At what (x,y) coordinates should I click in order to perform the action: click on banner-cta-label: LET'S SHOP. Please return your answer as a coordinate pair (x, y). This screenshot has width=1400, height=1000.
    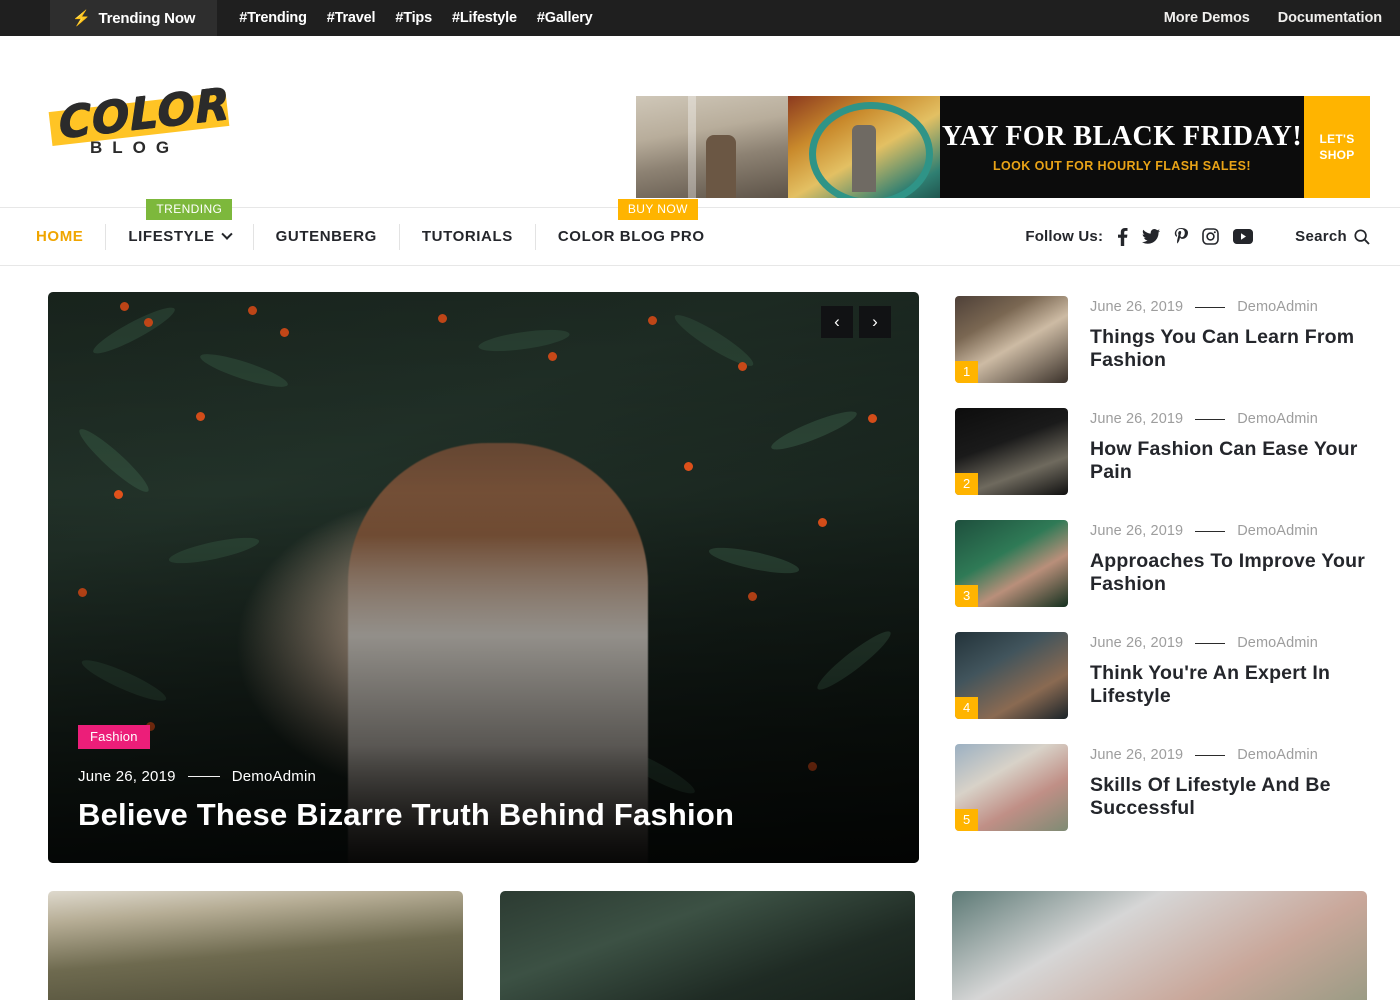
    Looking at the image, I should click on (1337, 146).